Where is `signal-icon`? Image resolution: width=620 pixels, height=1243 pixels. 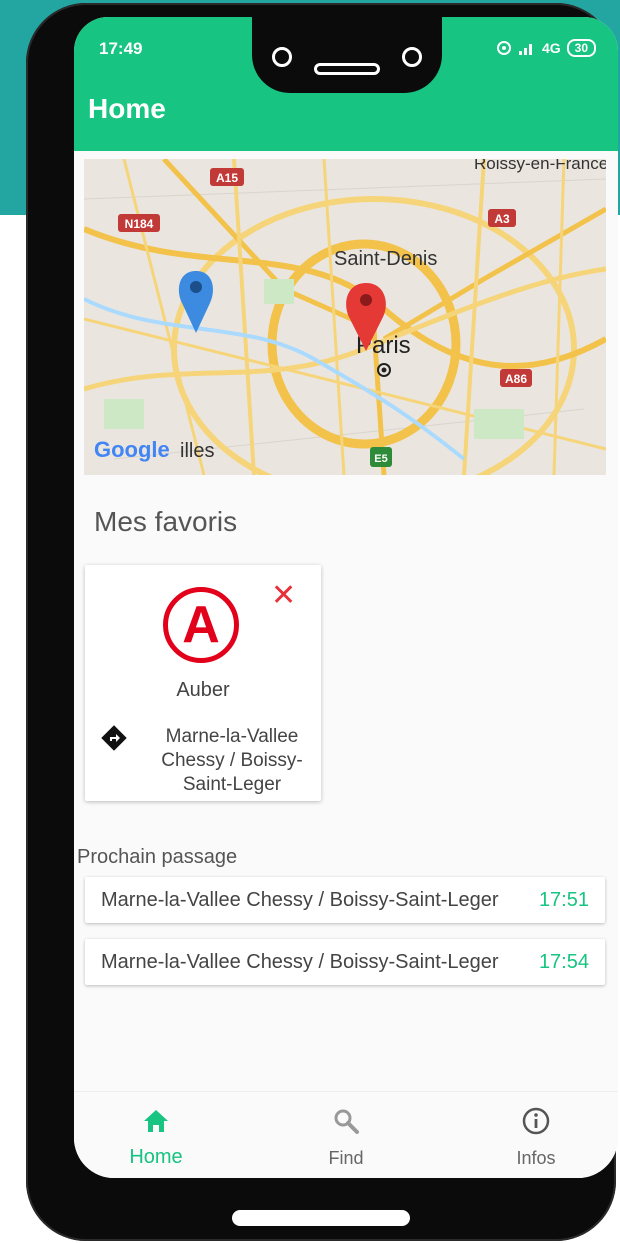
signal-icon is located at coordinates (525, 49).